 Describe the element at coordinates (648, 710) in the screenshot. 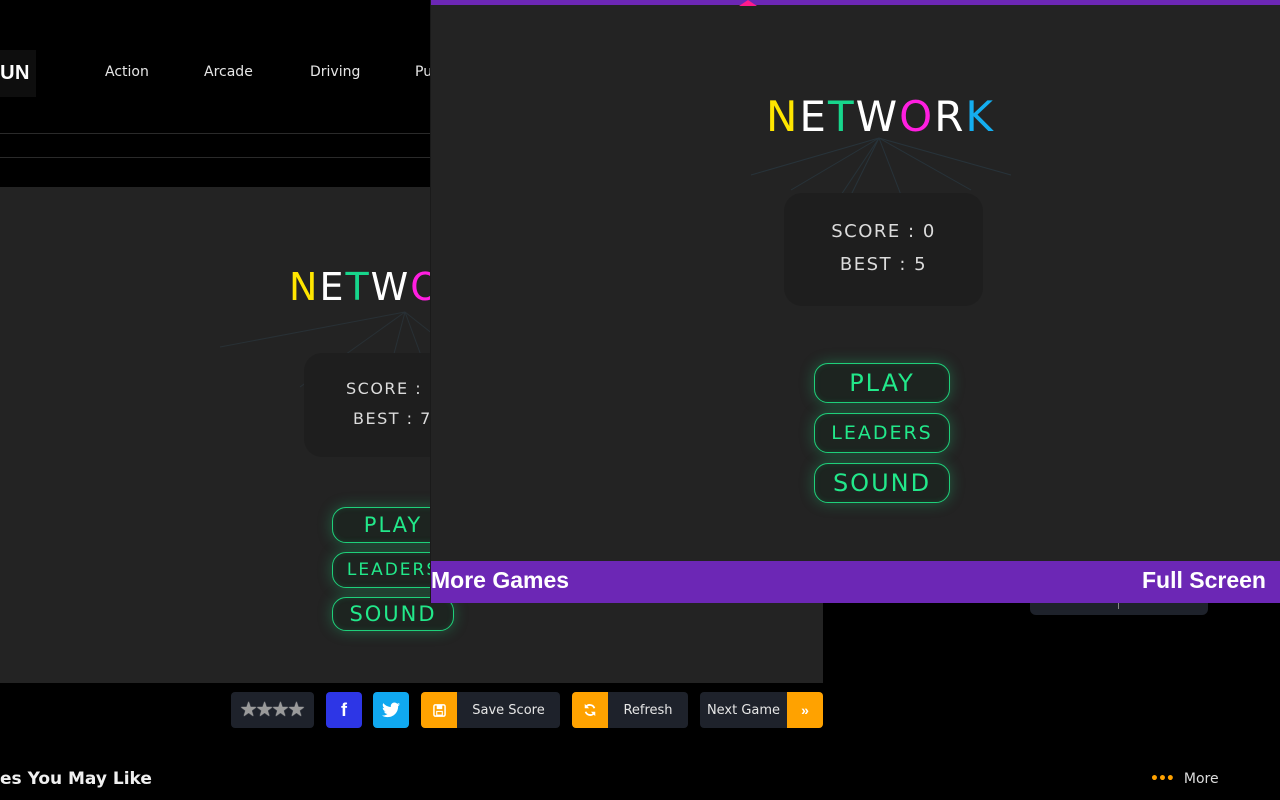

I see `refresh-label: Refresh` at that location.